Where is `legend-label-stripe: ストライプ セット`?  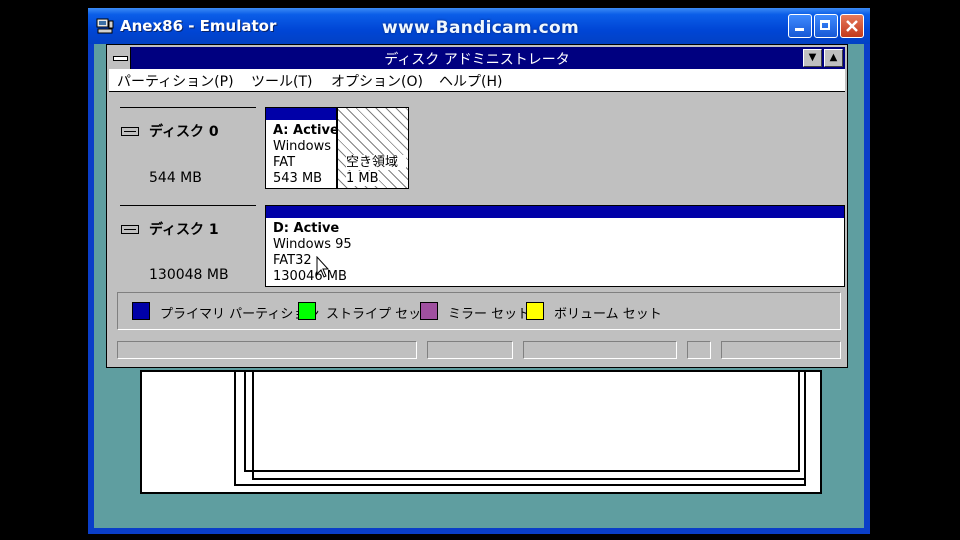 legend-label-stripe: ストライプ セット is located at coordinates (380, 314).